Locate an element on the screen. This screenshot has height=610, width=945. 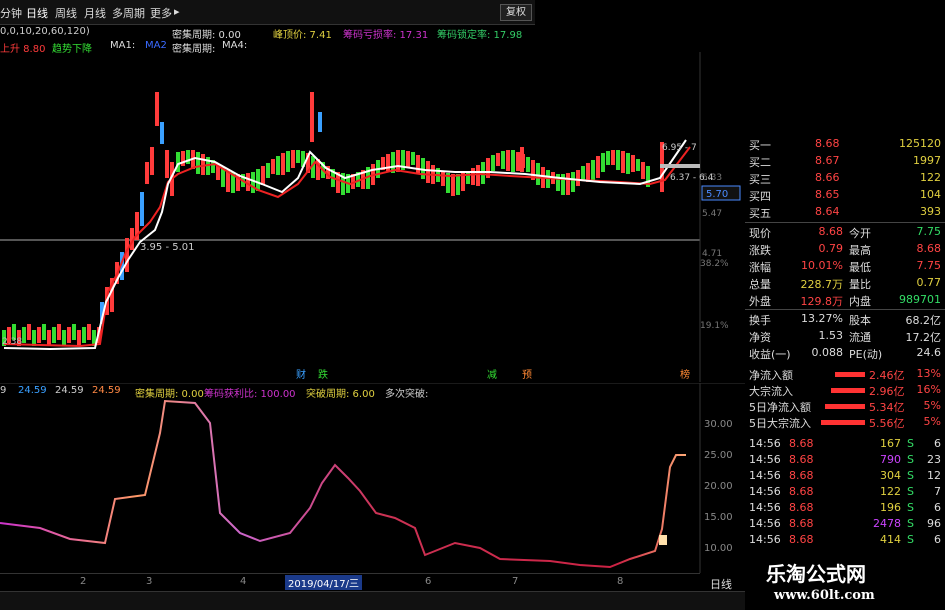
stat-value: 24.6 is located at coordinates (929, 352).